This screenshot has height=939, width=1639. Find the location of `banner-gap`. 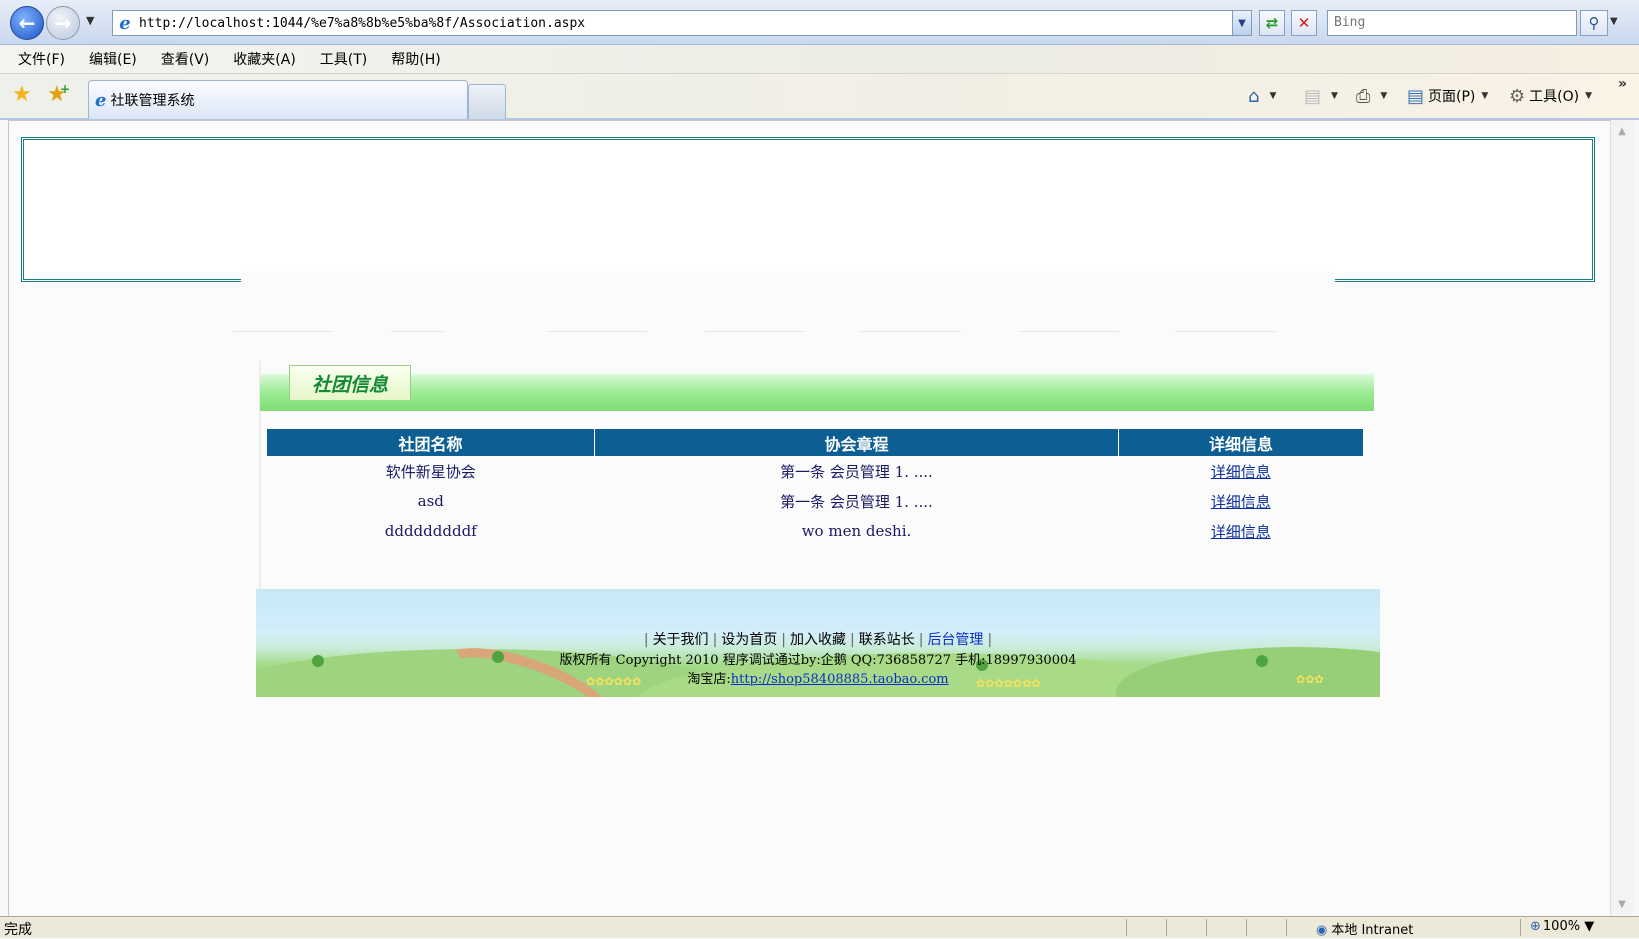

banner-gap is located at coordinates (788, 278).